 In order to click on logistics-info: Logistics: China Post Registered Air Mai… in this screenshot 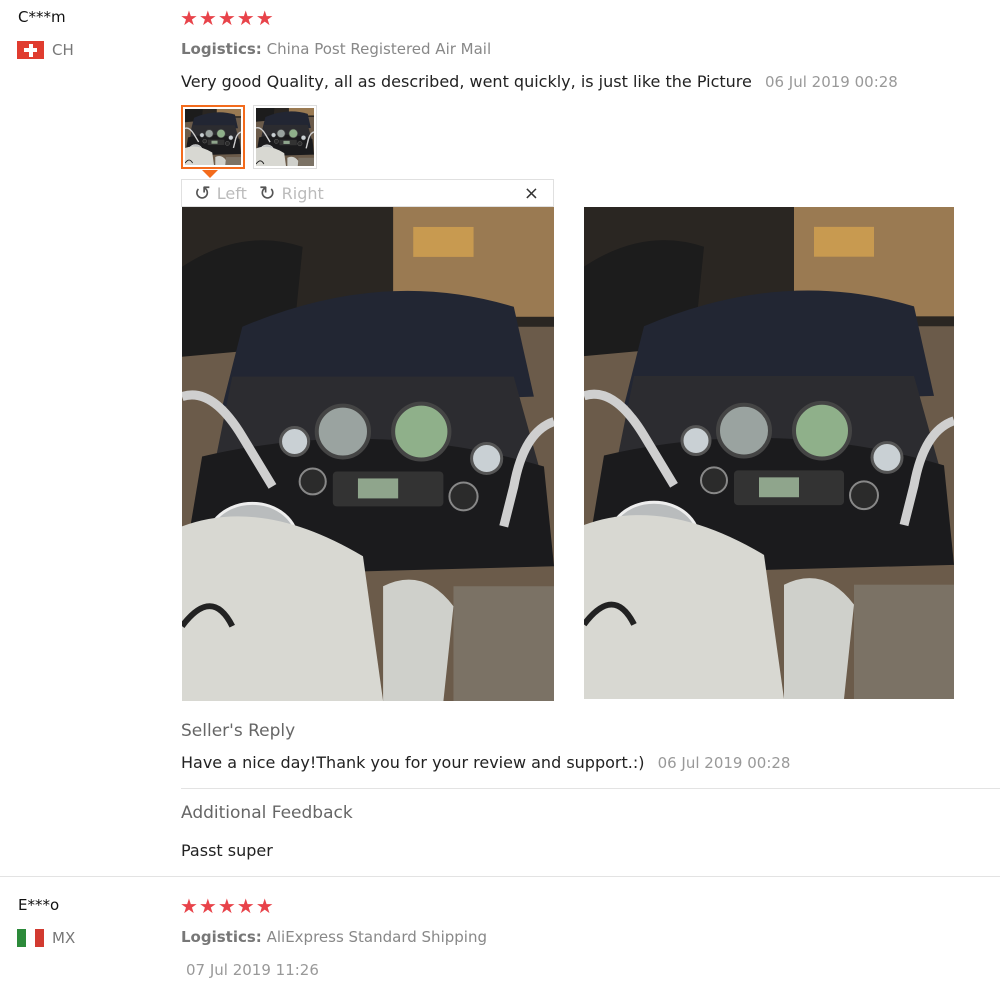, I will do `click(336, 49)`.